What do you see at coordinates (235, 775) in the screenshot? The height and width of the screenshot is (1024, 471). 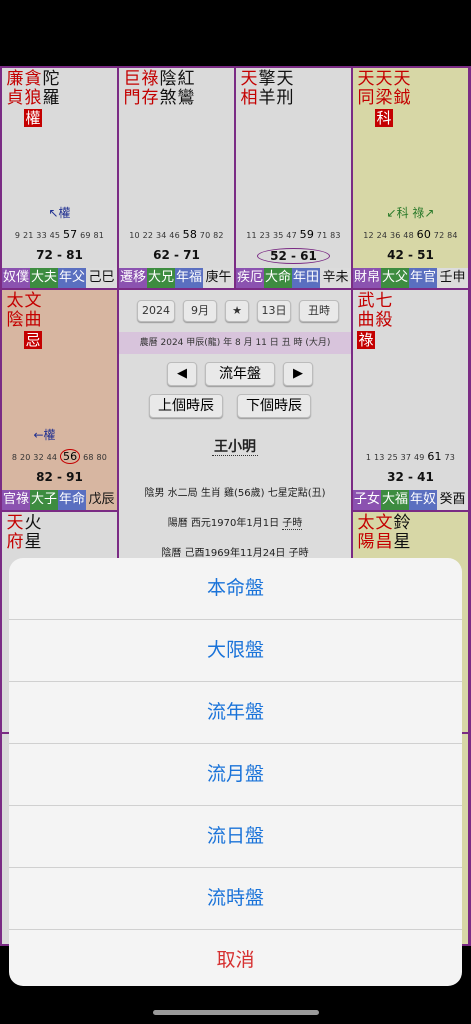 I see `option-month-chart: 流月盤` at bounding box center [235, 775].